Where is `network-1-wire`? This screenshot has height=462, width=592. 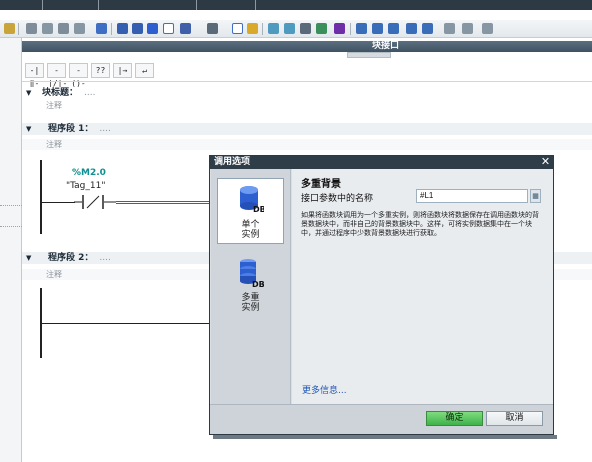
network-1-wire is located at coordinates (58, 202).